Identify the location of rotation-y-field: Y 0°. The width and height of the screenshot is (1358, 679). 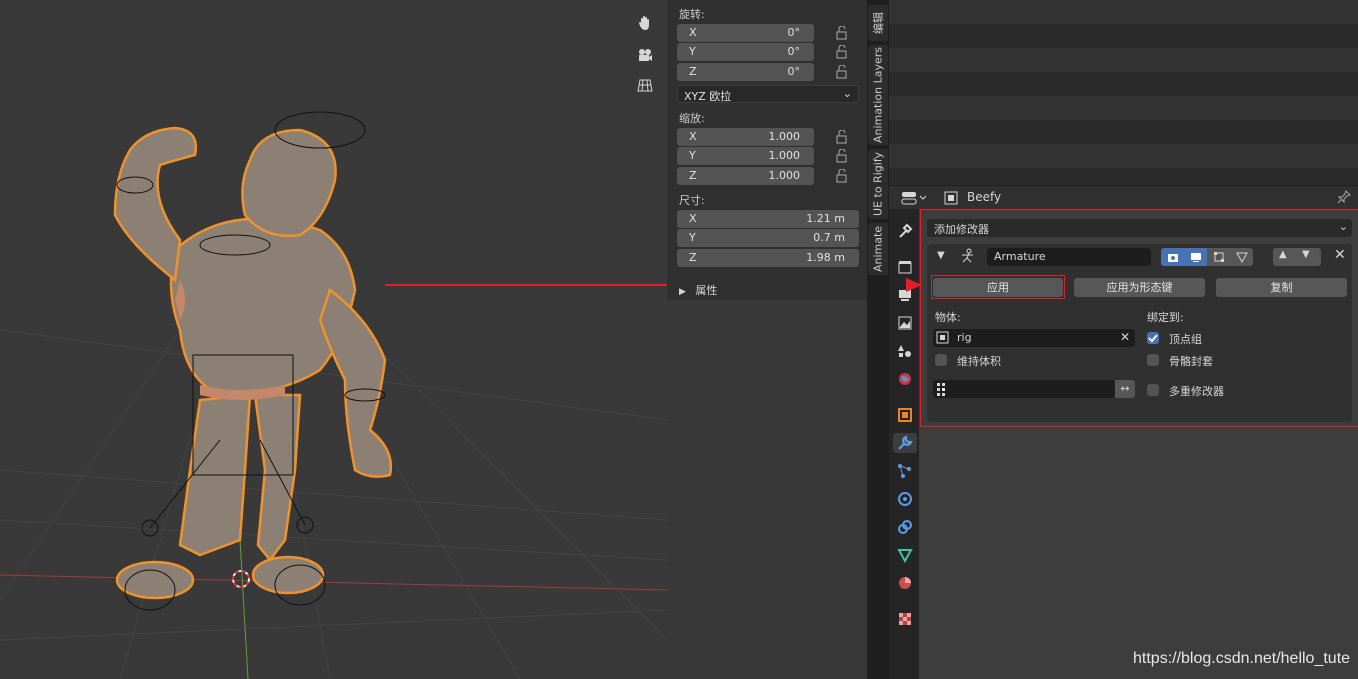
(745, 52).